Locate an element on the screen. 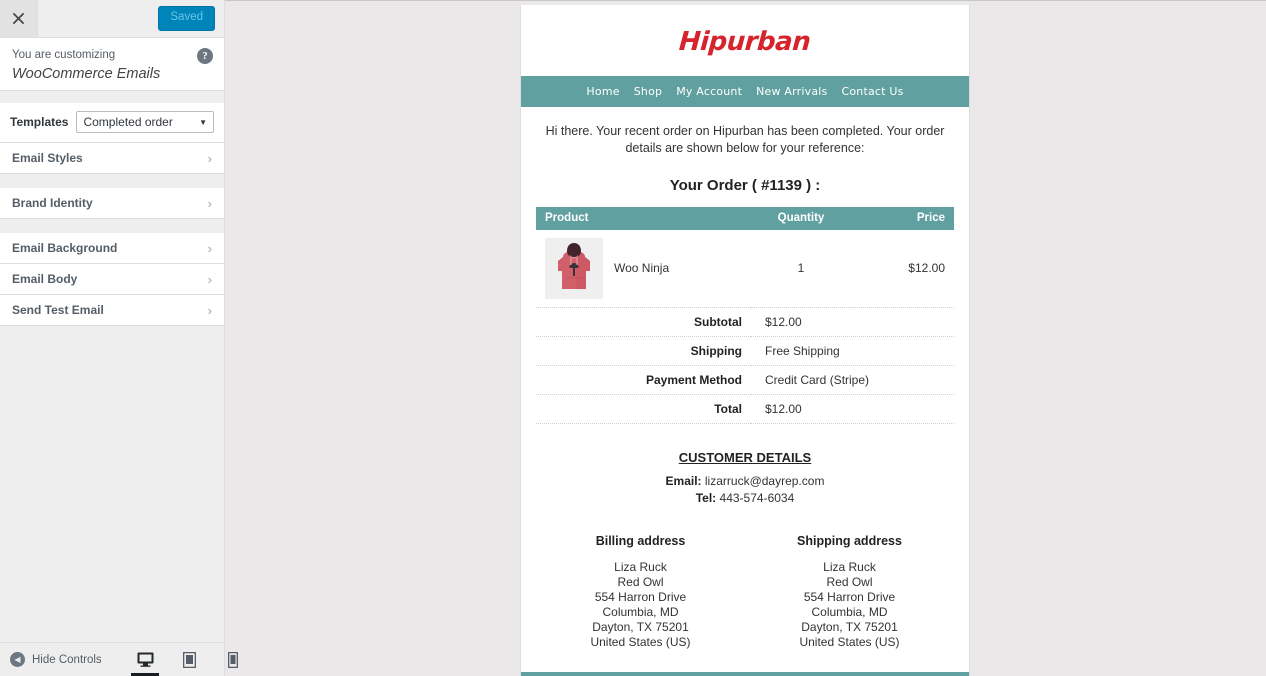  totals-label: Total is located at coordinates (643, 409).